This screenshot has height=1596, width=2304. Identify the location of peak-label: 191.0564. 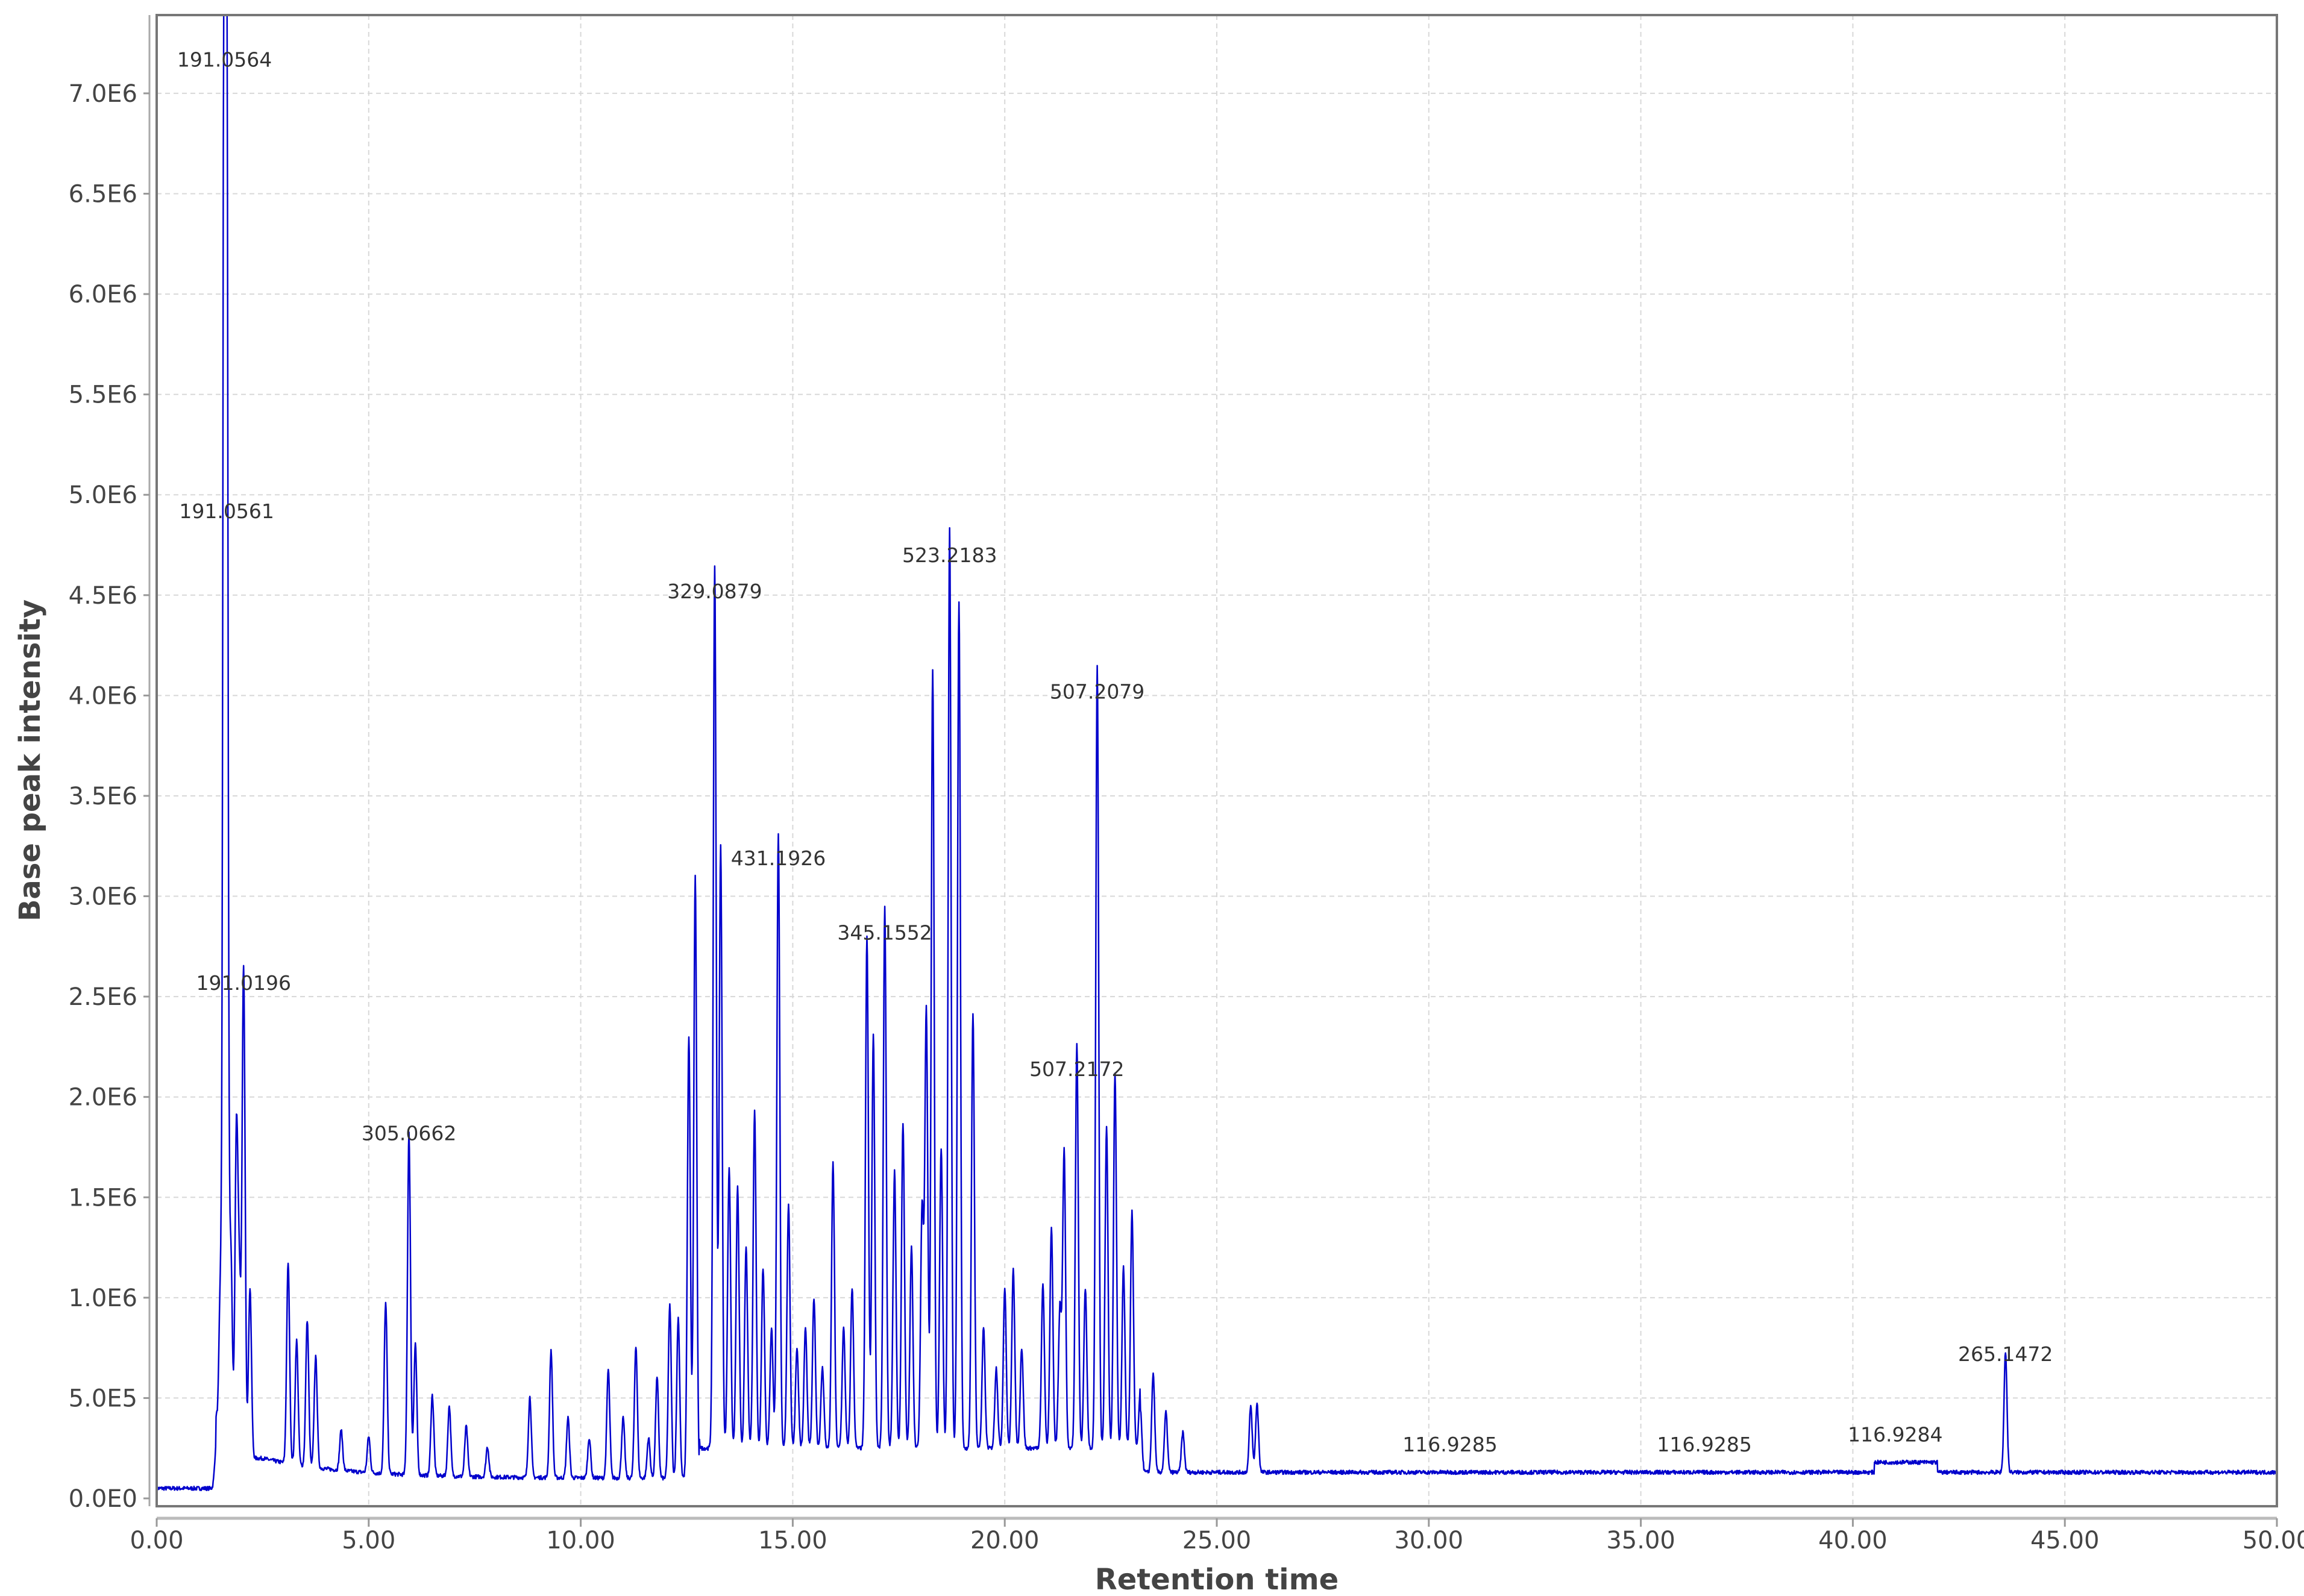
(224, 59).